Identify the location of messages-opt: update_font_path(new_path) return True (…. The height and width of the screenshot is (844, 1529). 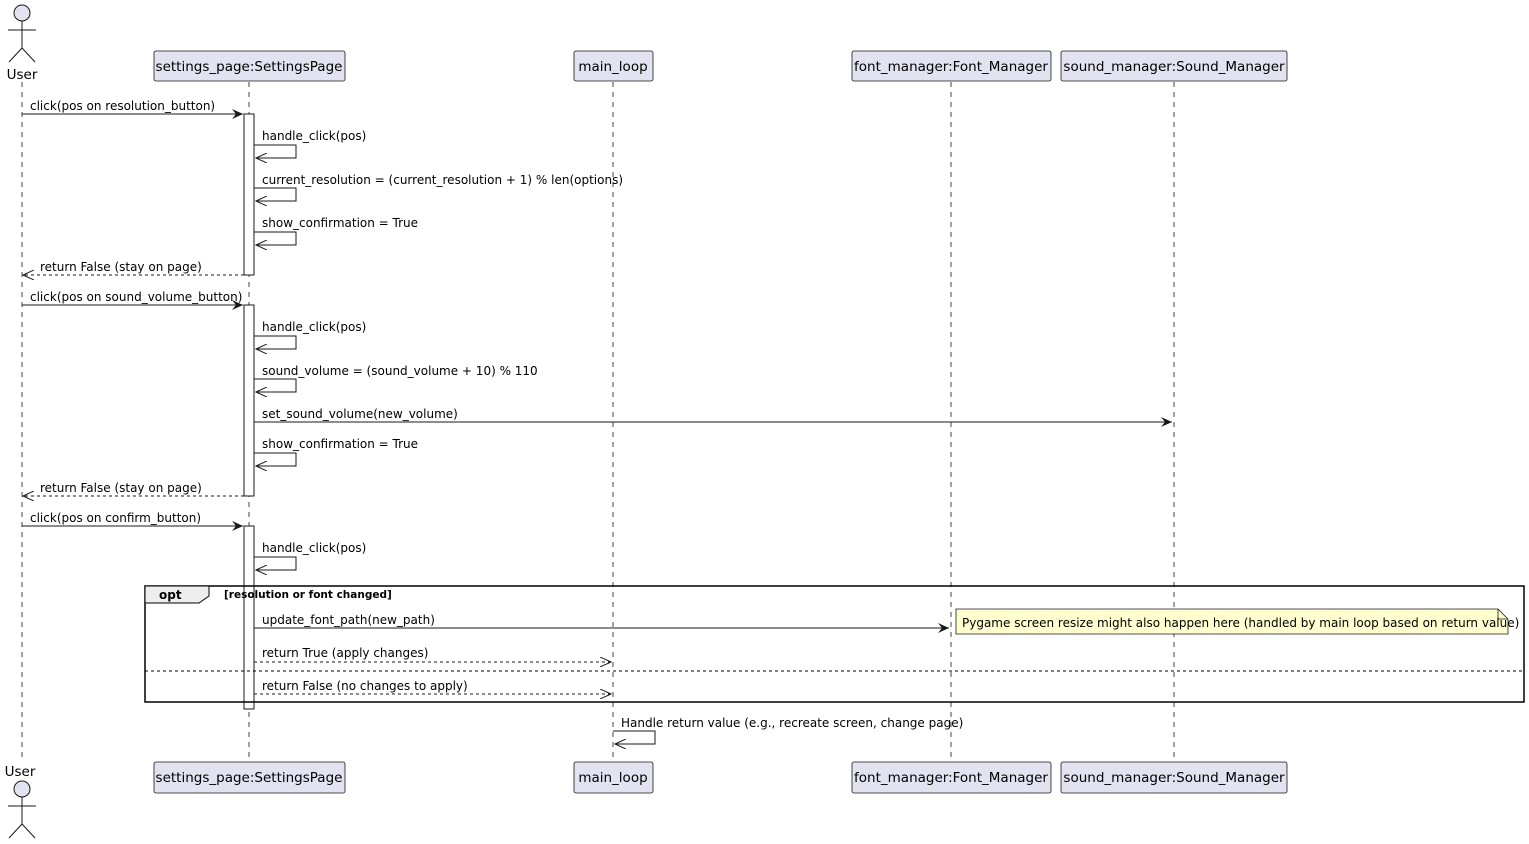
(601, 653).